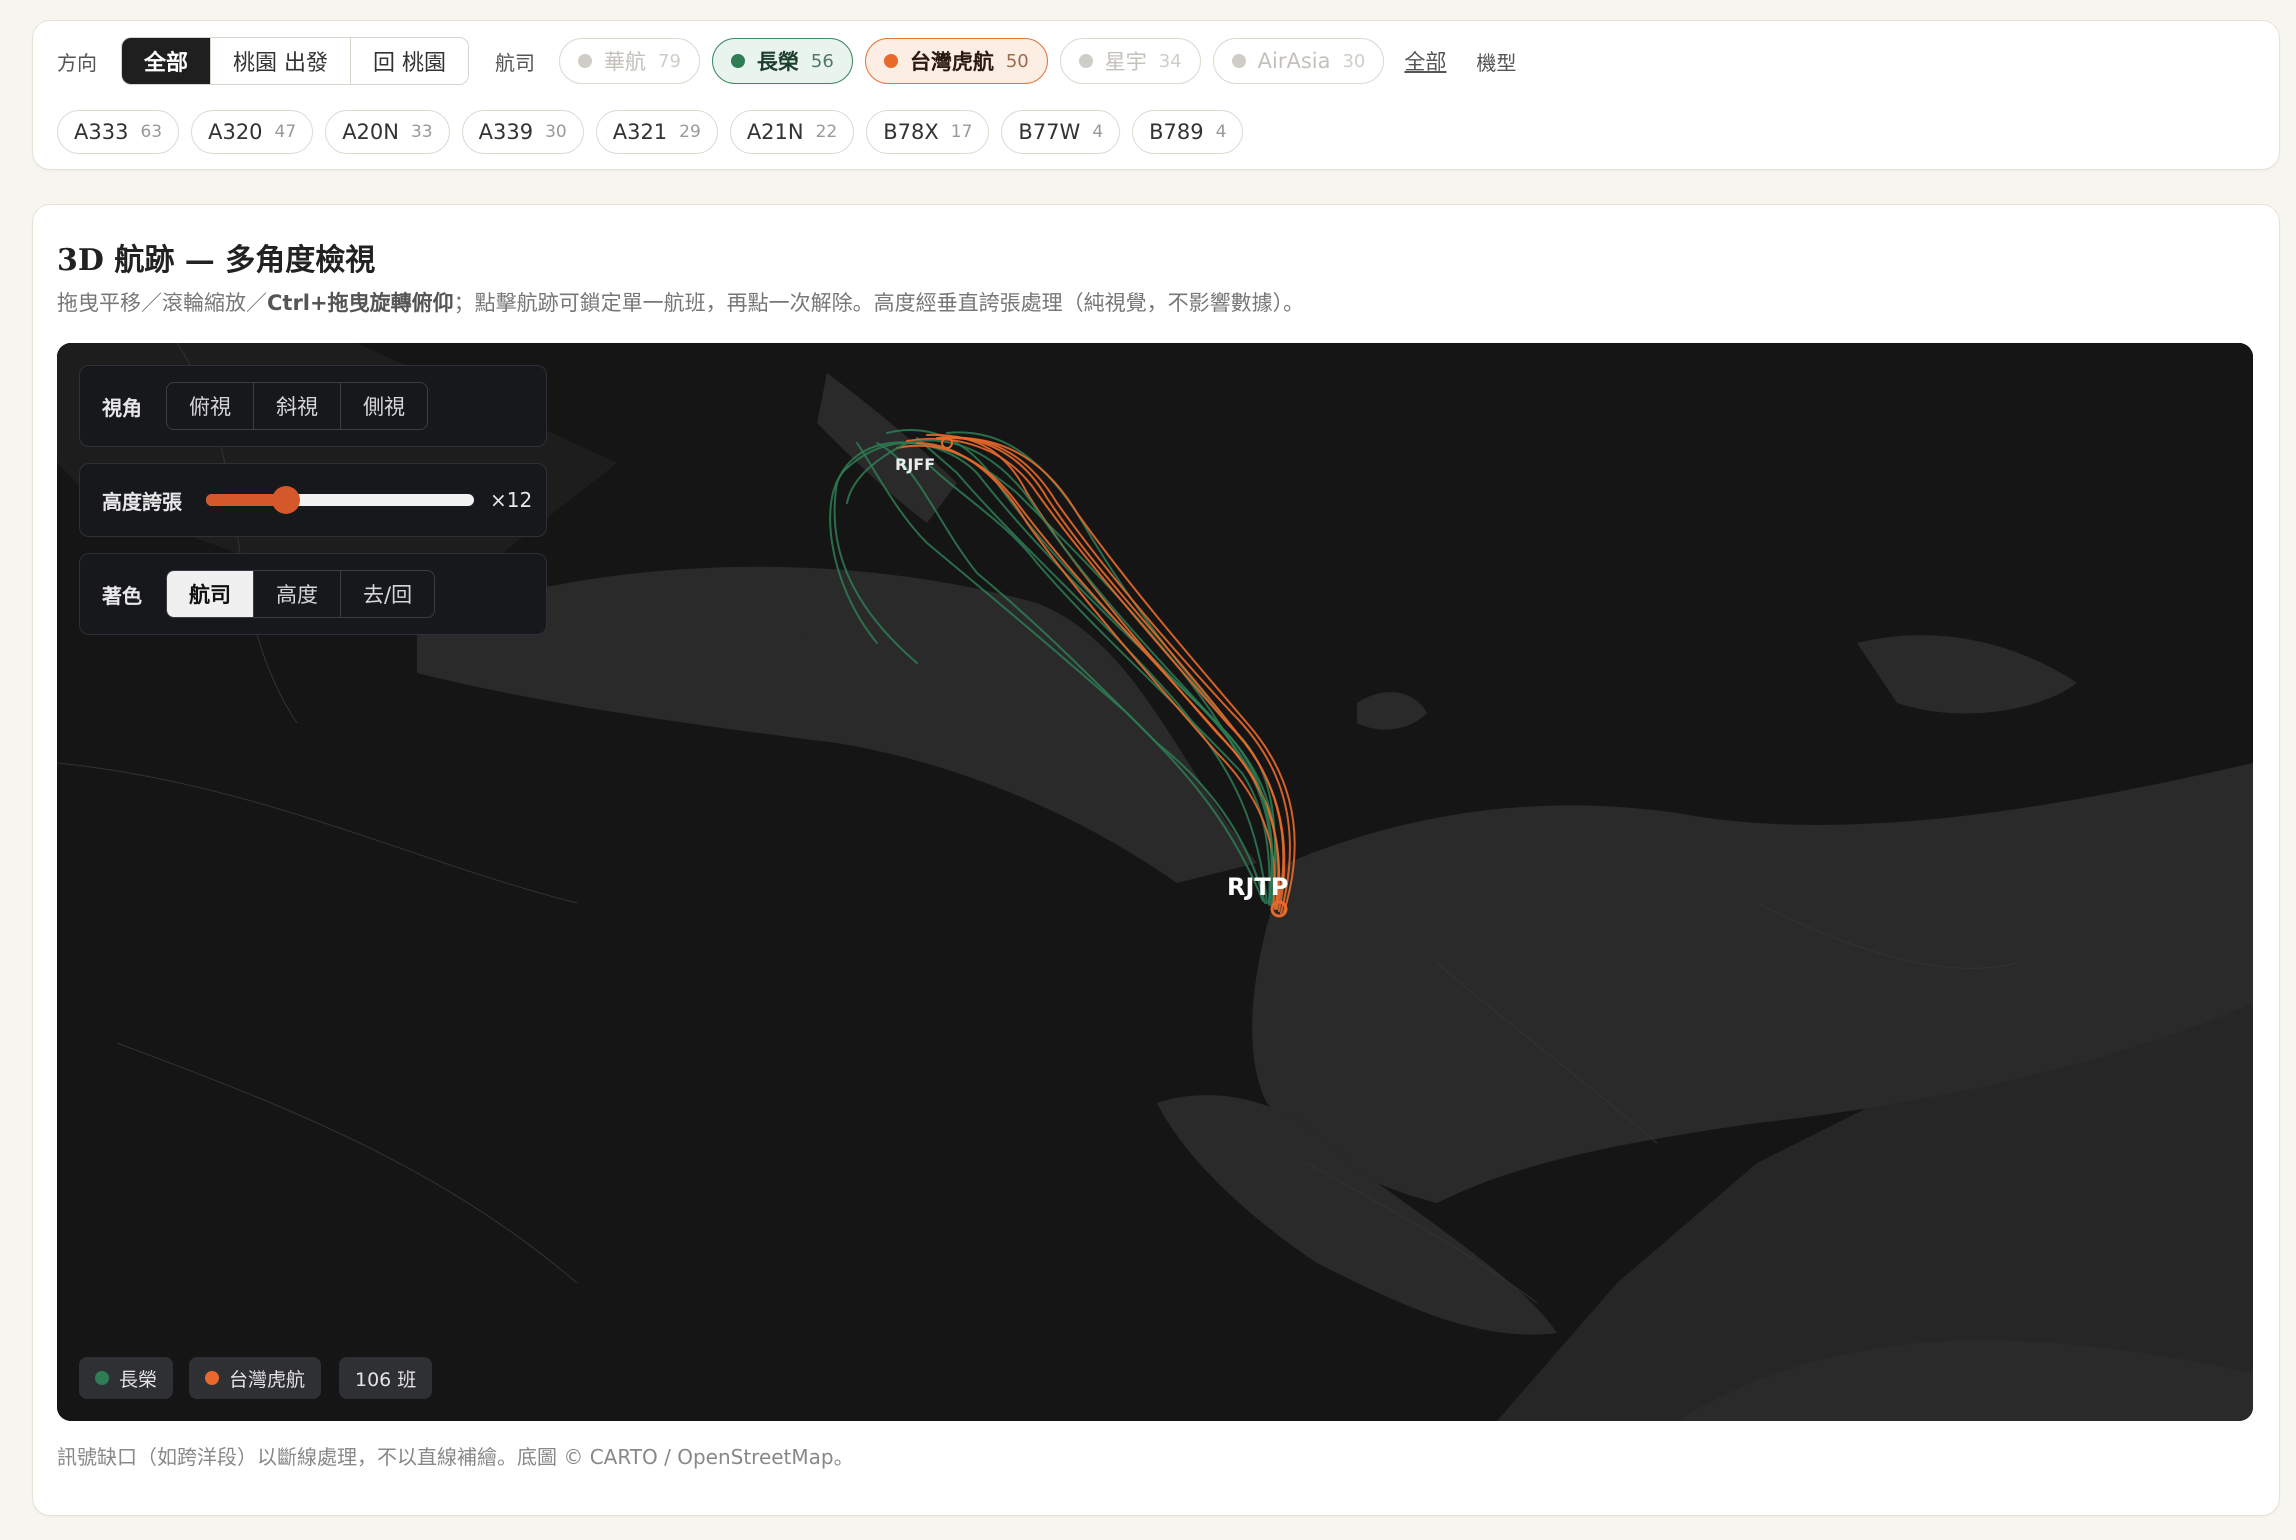  What do you see at coordinates (1425, 61) in the screenshot?
I see `airline-all-link: 全部` at bounding box center [1425, 61].